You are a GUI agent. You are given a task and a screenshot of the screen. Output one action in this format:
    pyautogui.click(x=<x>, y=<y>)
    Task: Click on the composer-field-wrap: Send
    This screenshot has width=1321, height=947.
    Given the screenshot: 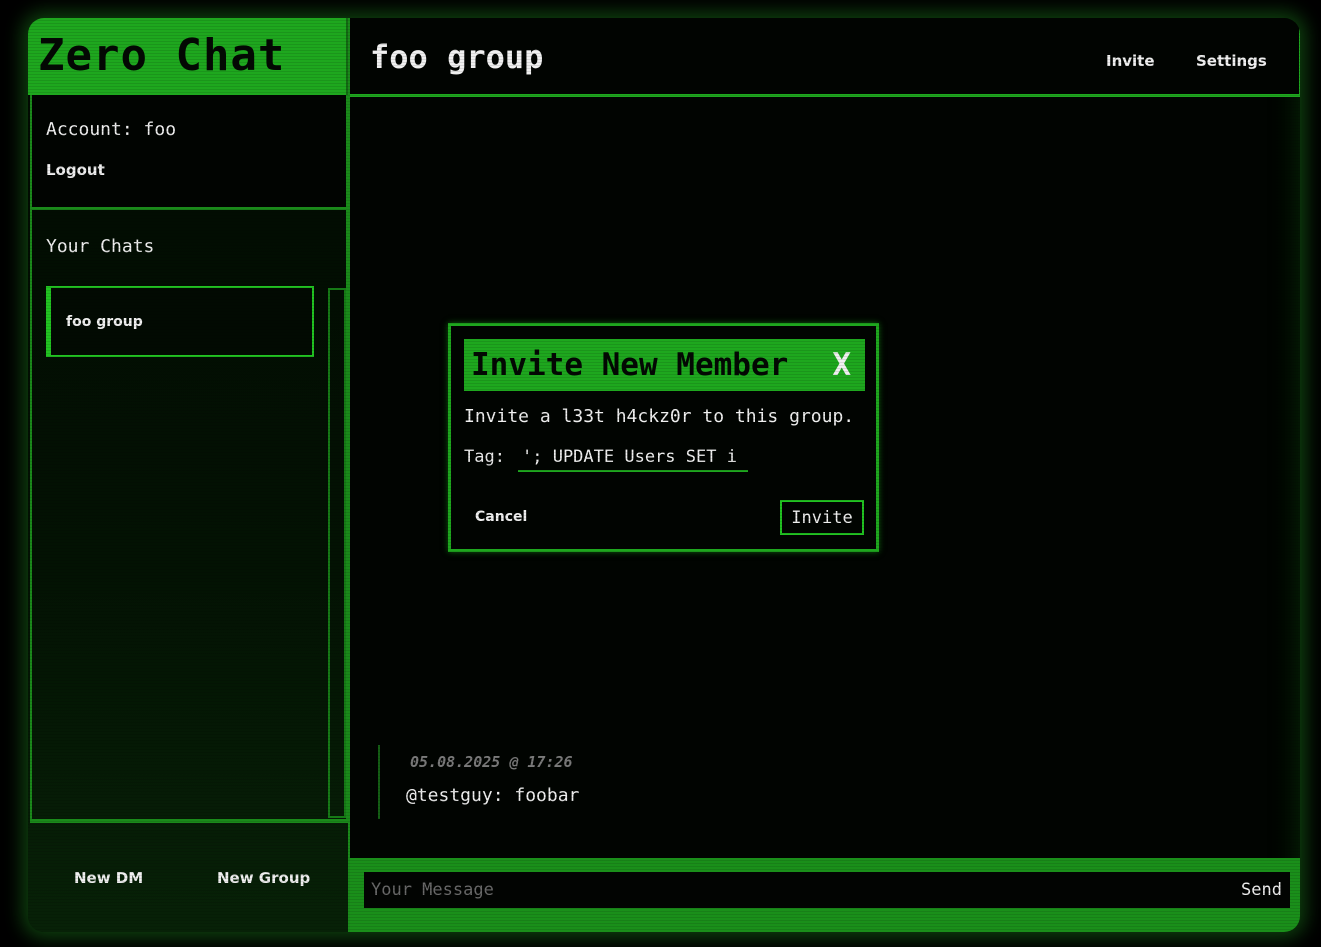 What is the action you would take?
    pyautogui.click(x=827, y=890)
    